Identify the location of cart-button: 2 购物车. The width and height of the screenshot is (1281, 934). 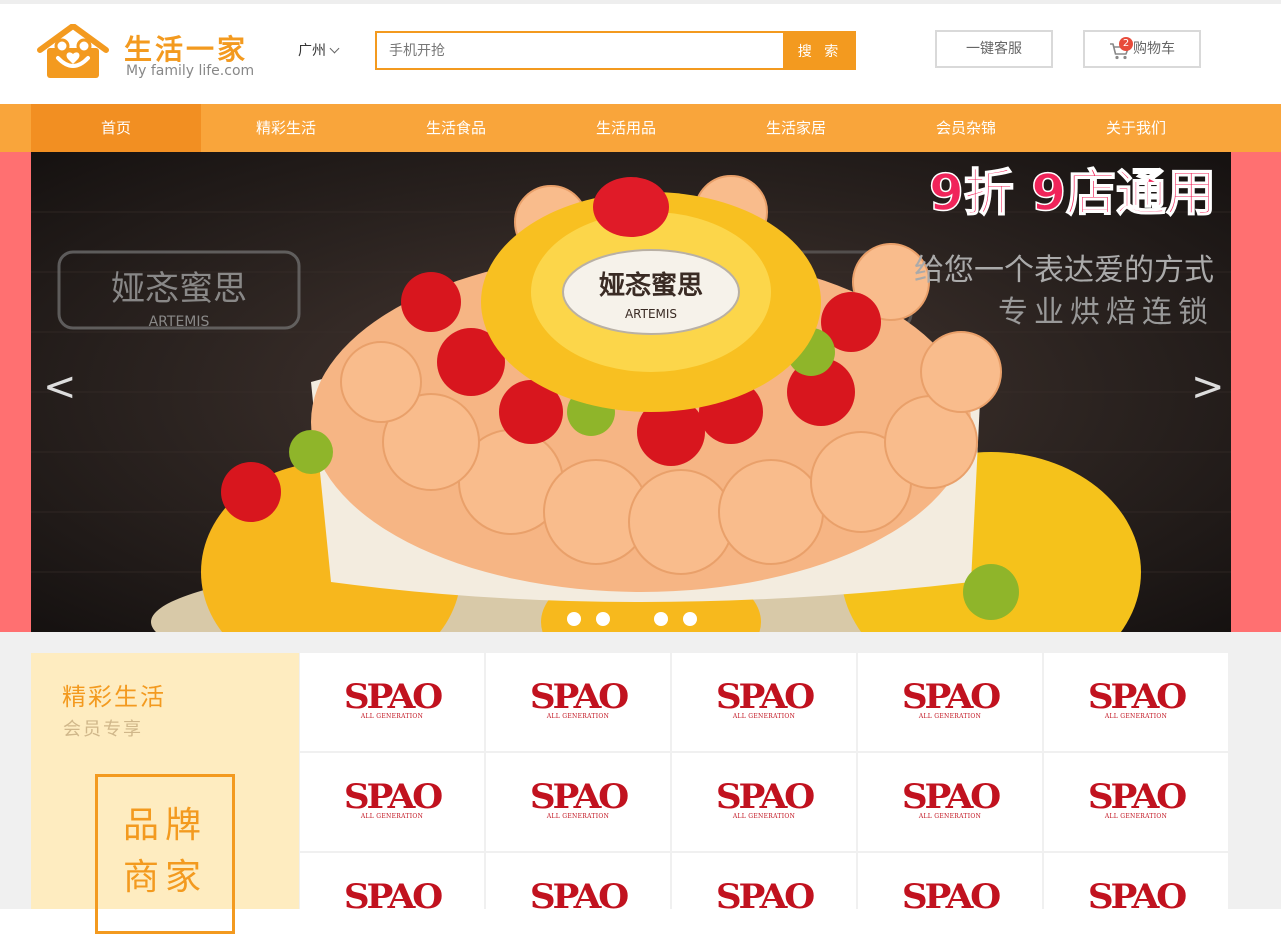
(1142, 49).